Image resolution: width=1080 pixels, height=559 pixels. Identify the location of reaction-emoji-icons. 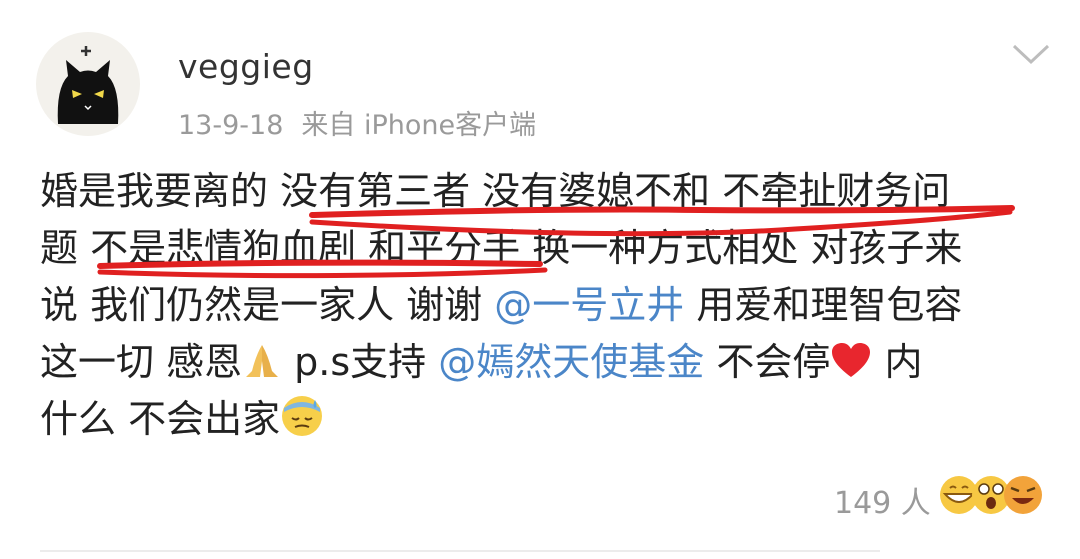
(991, 495).